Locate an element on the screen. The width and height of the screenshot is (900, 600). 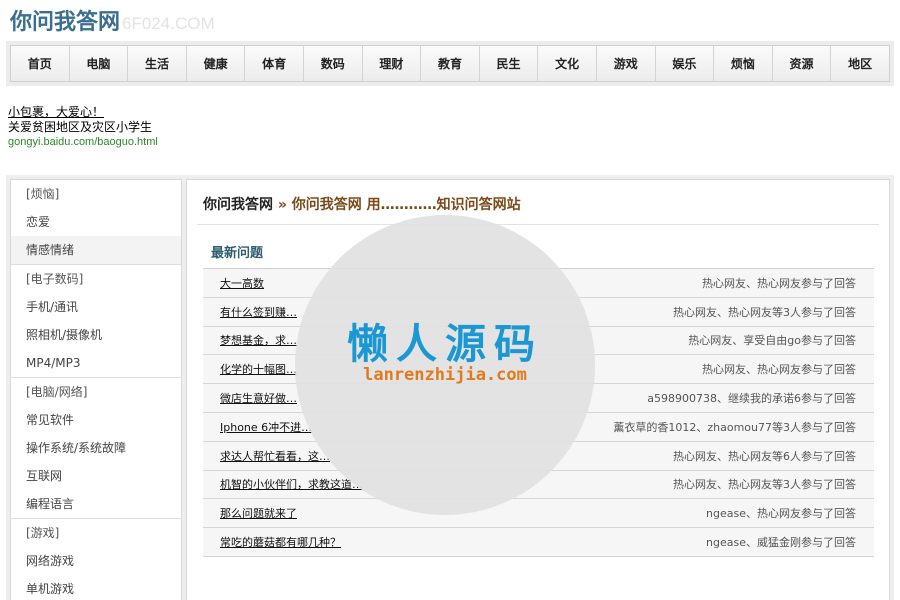
site-logo: 你问我答网 6F024.COM is located at coordinates (112, 19).